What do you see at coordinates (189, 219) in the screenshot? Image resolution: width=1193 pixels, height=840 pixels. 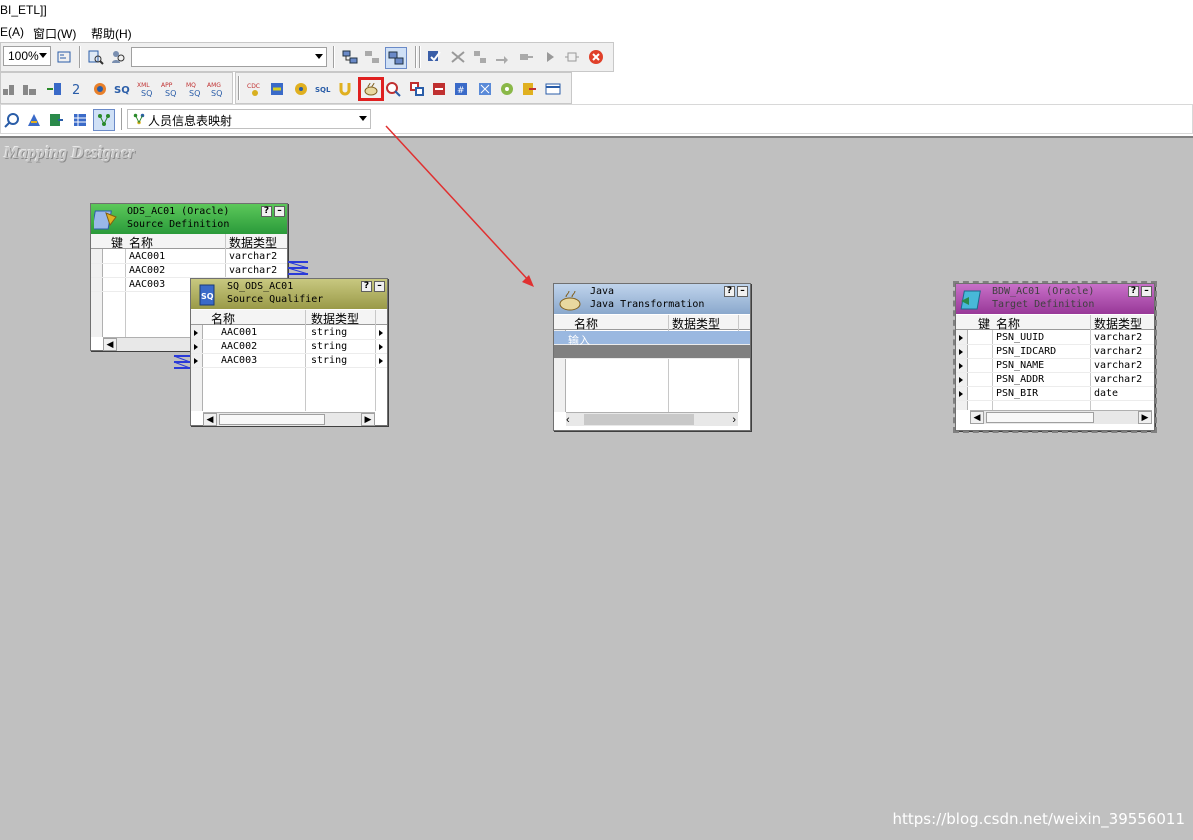 I see `source-header: ODS_AC01 (Oracle) Source Definition ? –` at bounding box center [189, 219].